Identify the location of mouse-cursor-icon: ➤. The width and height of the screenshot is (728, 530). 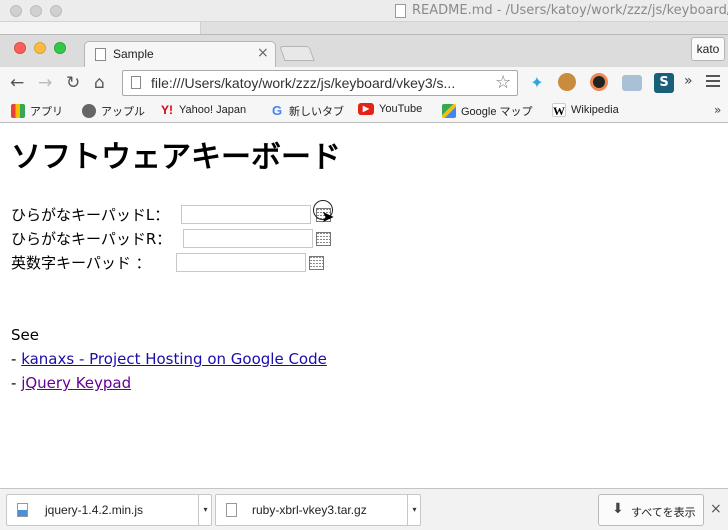
(328, 216).